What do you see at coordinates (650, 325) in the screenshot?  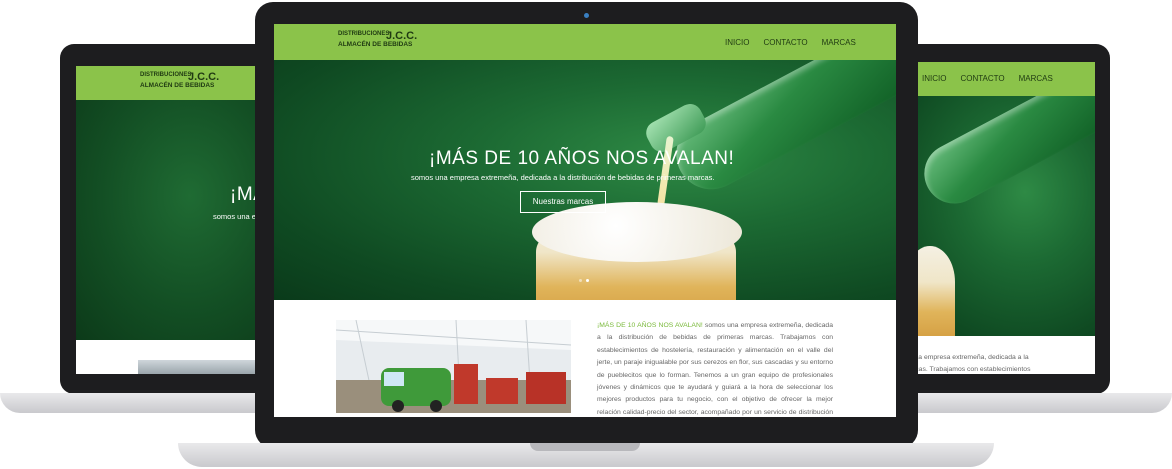 I see `about-highlight: ¡MÁS DE 10 AÑOS NOS AVALAN!` at bounding box center [650, 325].